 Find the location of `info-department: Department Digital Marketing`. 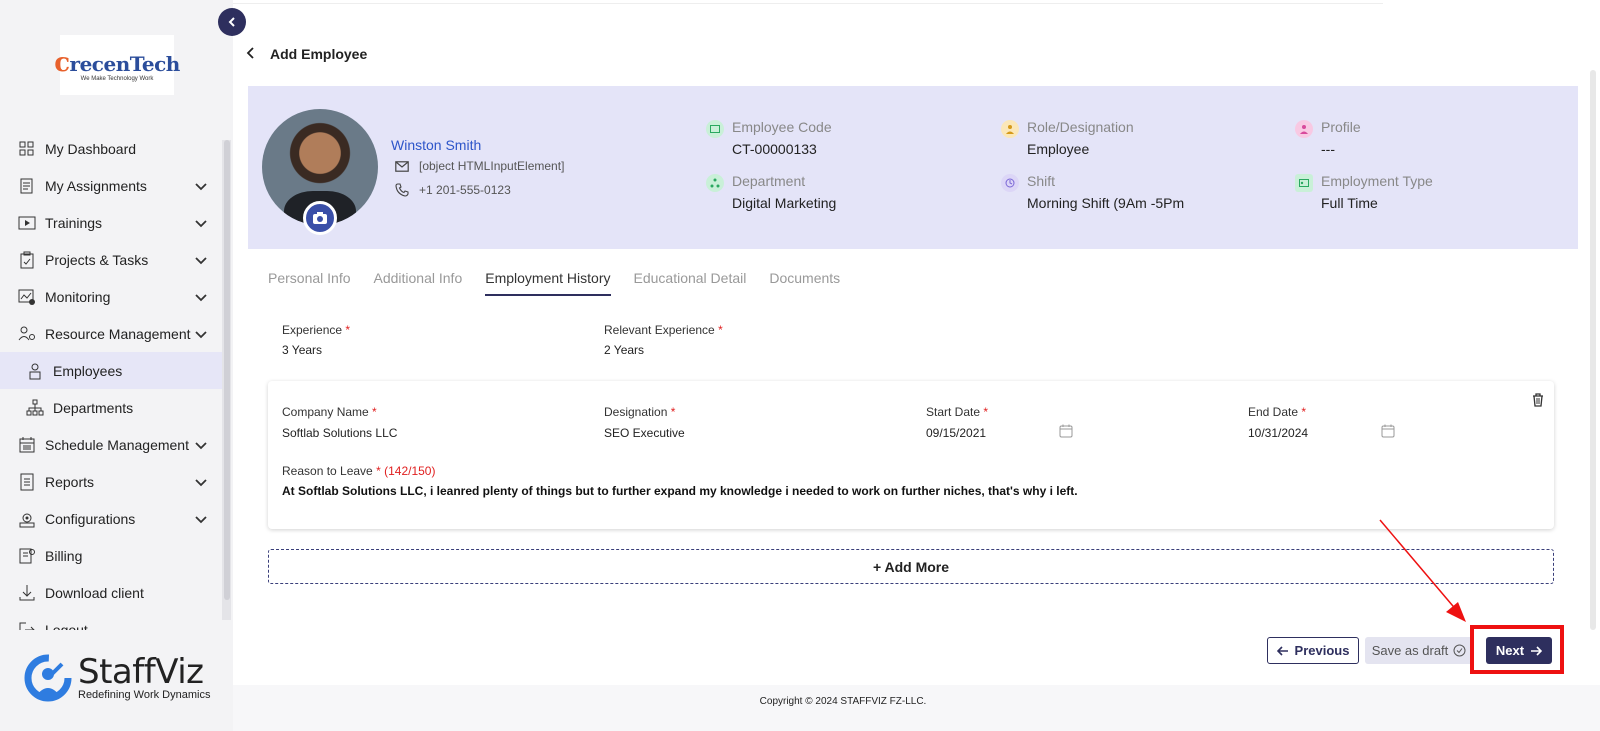

info-department: Department Digital Marketing is located at coordinates (771, 192).